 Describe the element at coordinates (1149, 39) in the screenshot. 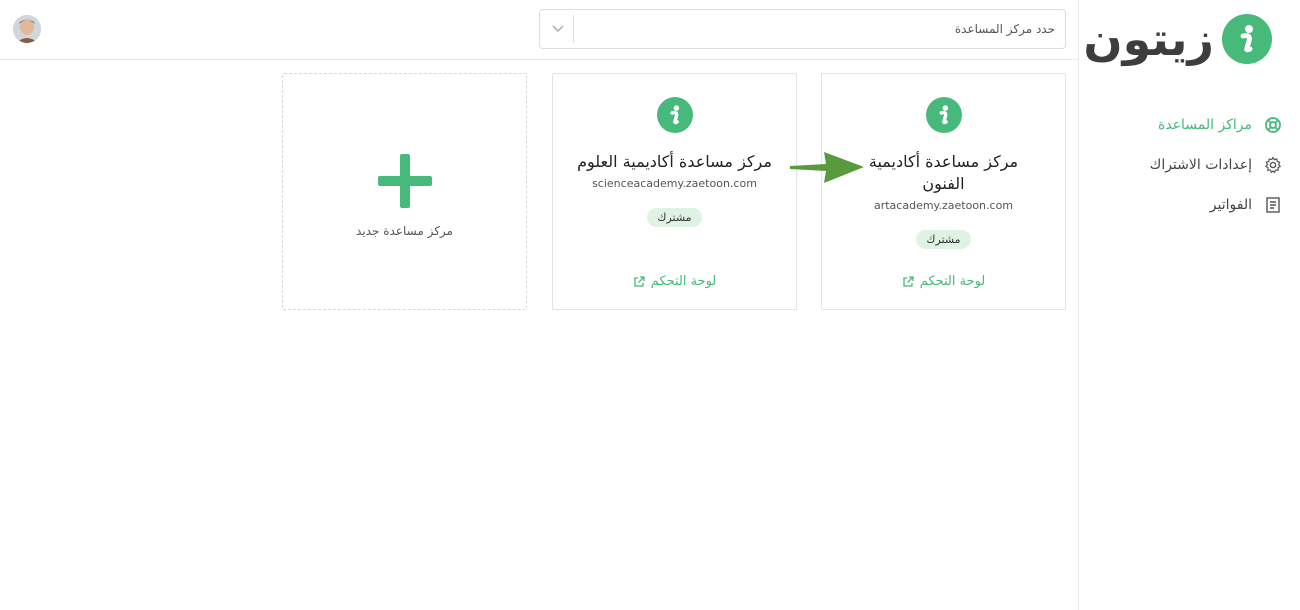

I see `logo-text: زيتون` at that location.